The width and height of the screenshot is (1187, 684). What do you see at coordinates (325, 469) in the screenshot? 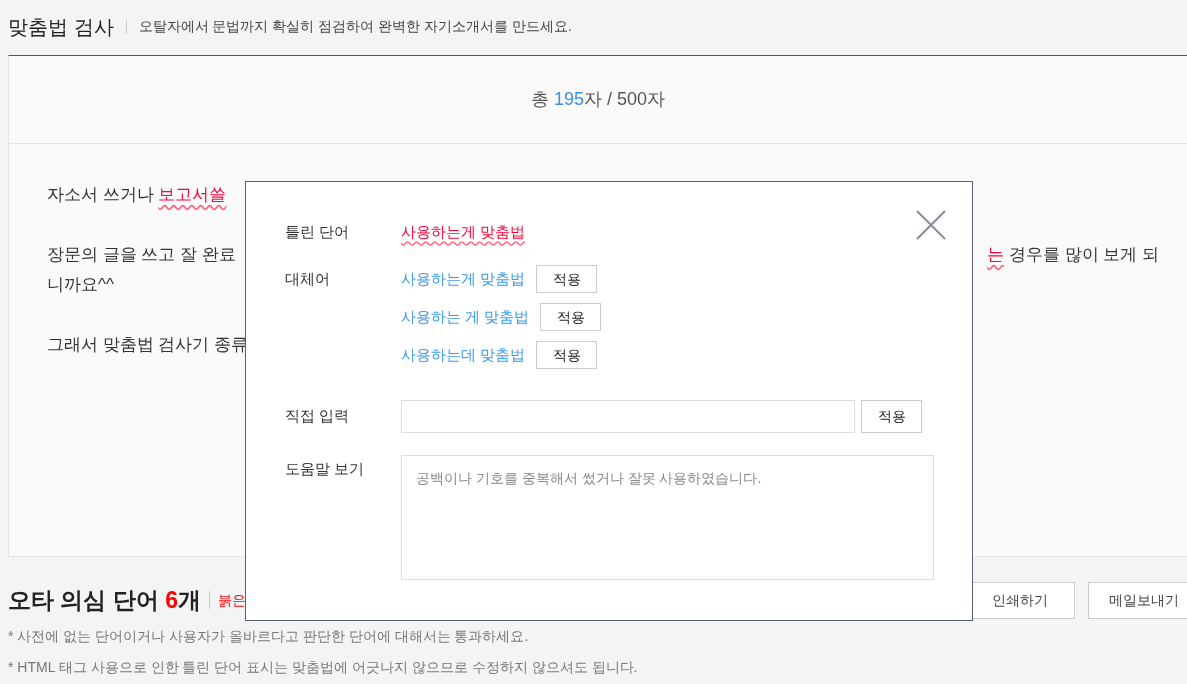
I see `field-label: 도움말 보기` at bounding box center [325, 469].